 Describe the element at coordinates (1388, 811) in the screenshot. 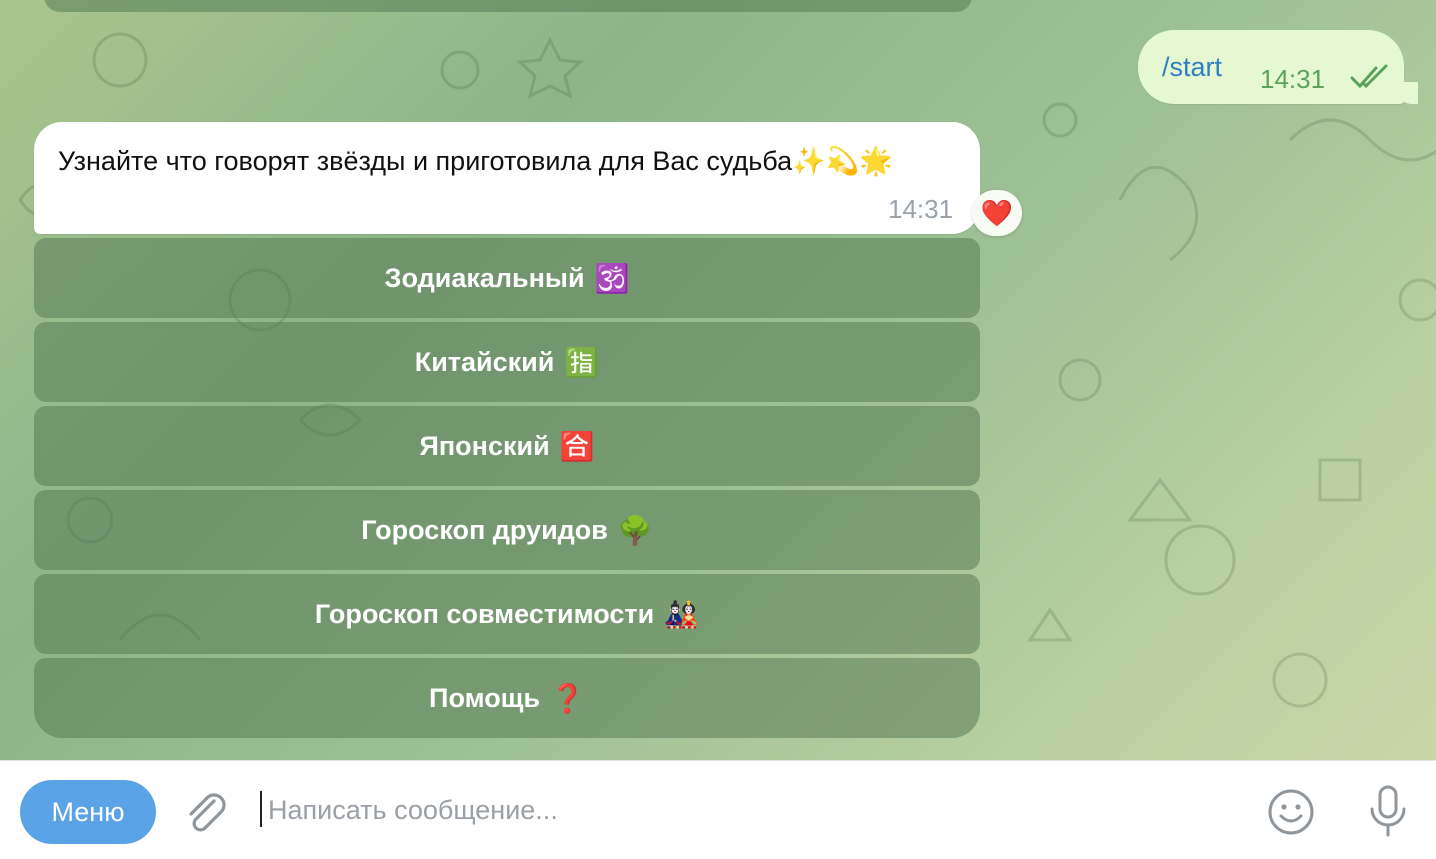

I see `microphone-icon` at that location.